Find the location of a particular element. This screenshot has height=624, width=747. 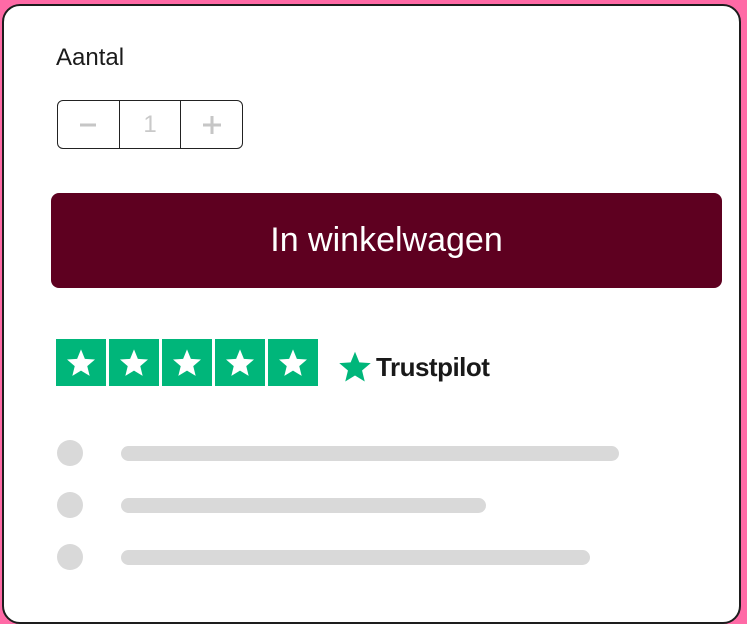

trustpilot-rating is located at coordinates (187, 362).